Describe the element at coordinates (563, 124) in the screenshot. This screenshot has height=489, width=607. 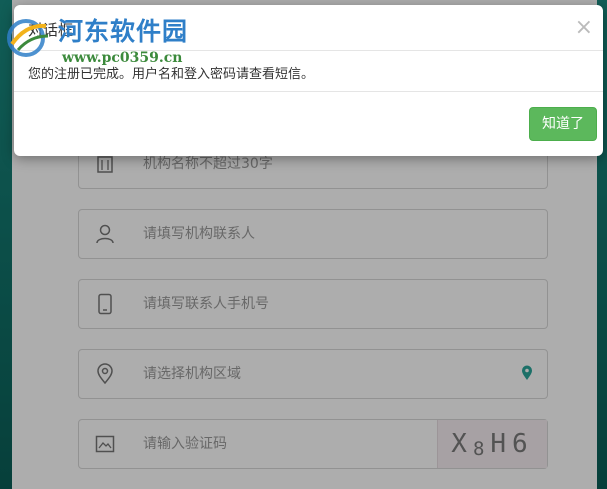
I see `ok-button: 知道了` at that location.